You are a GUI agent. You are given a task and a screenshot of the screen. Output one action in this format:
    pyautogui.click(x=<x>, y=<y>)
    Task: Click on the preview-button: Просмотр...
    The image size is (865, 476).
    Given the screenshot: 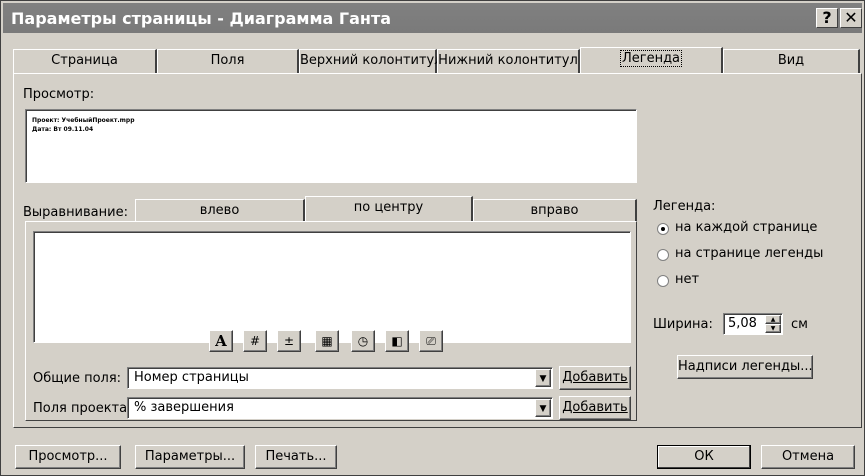 What is the action you would take?
    pyautogui.click(x=68, y=457)
    